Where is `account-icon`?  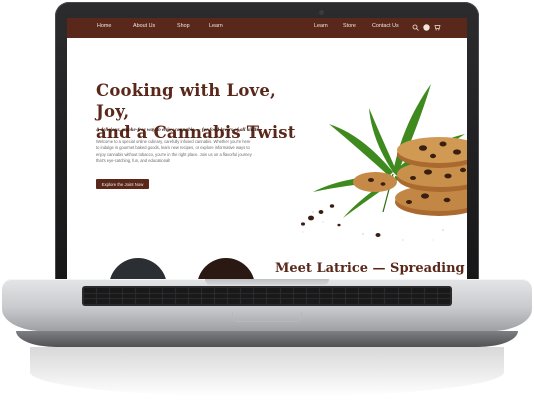 account-icon is located at coordinates (426, 27).